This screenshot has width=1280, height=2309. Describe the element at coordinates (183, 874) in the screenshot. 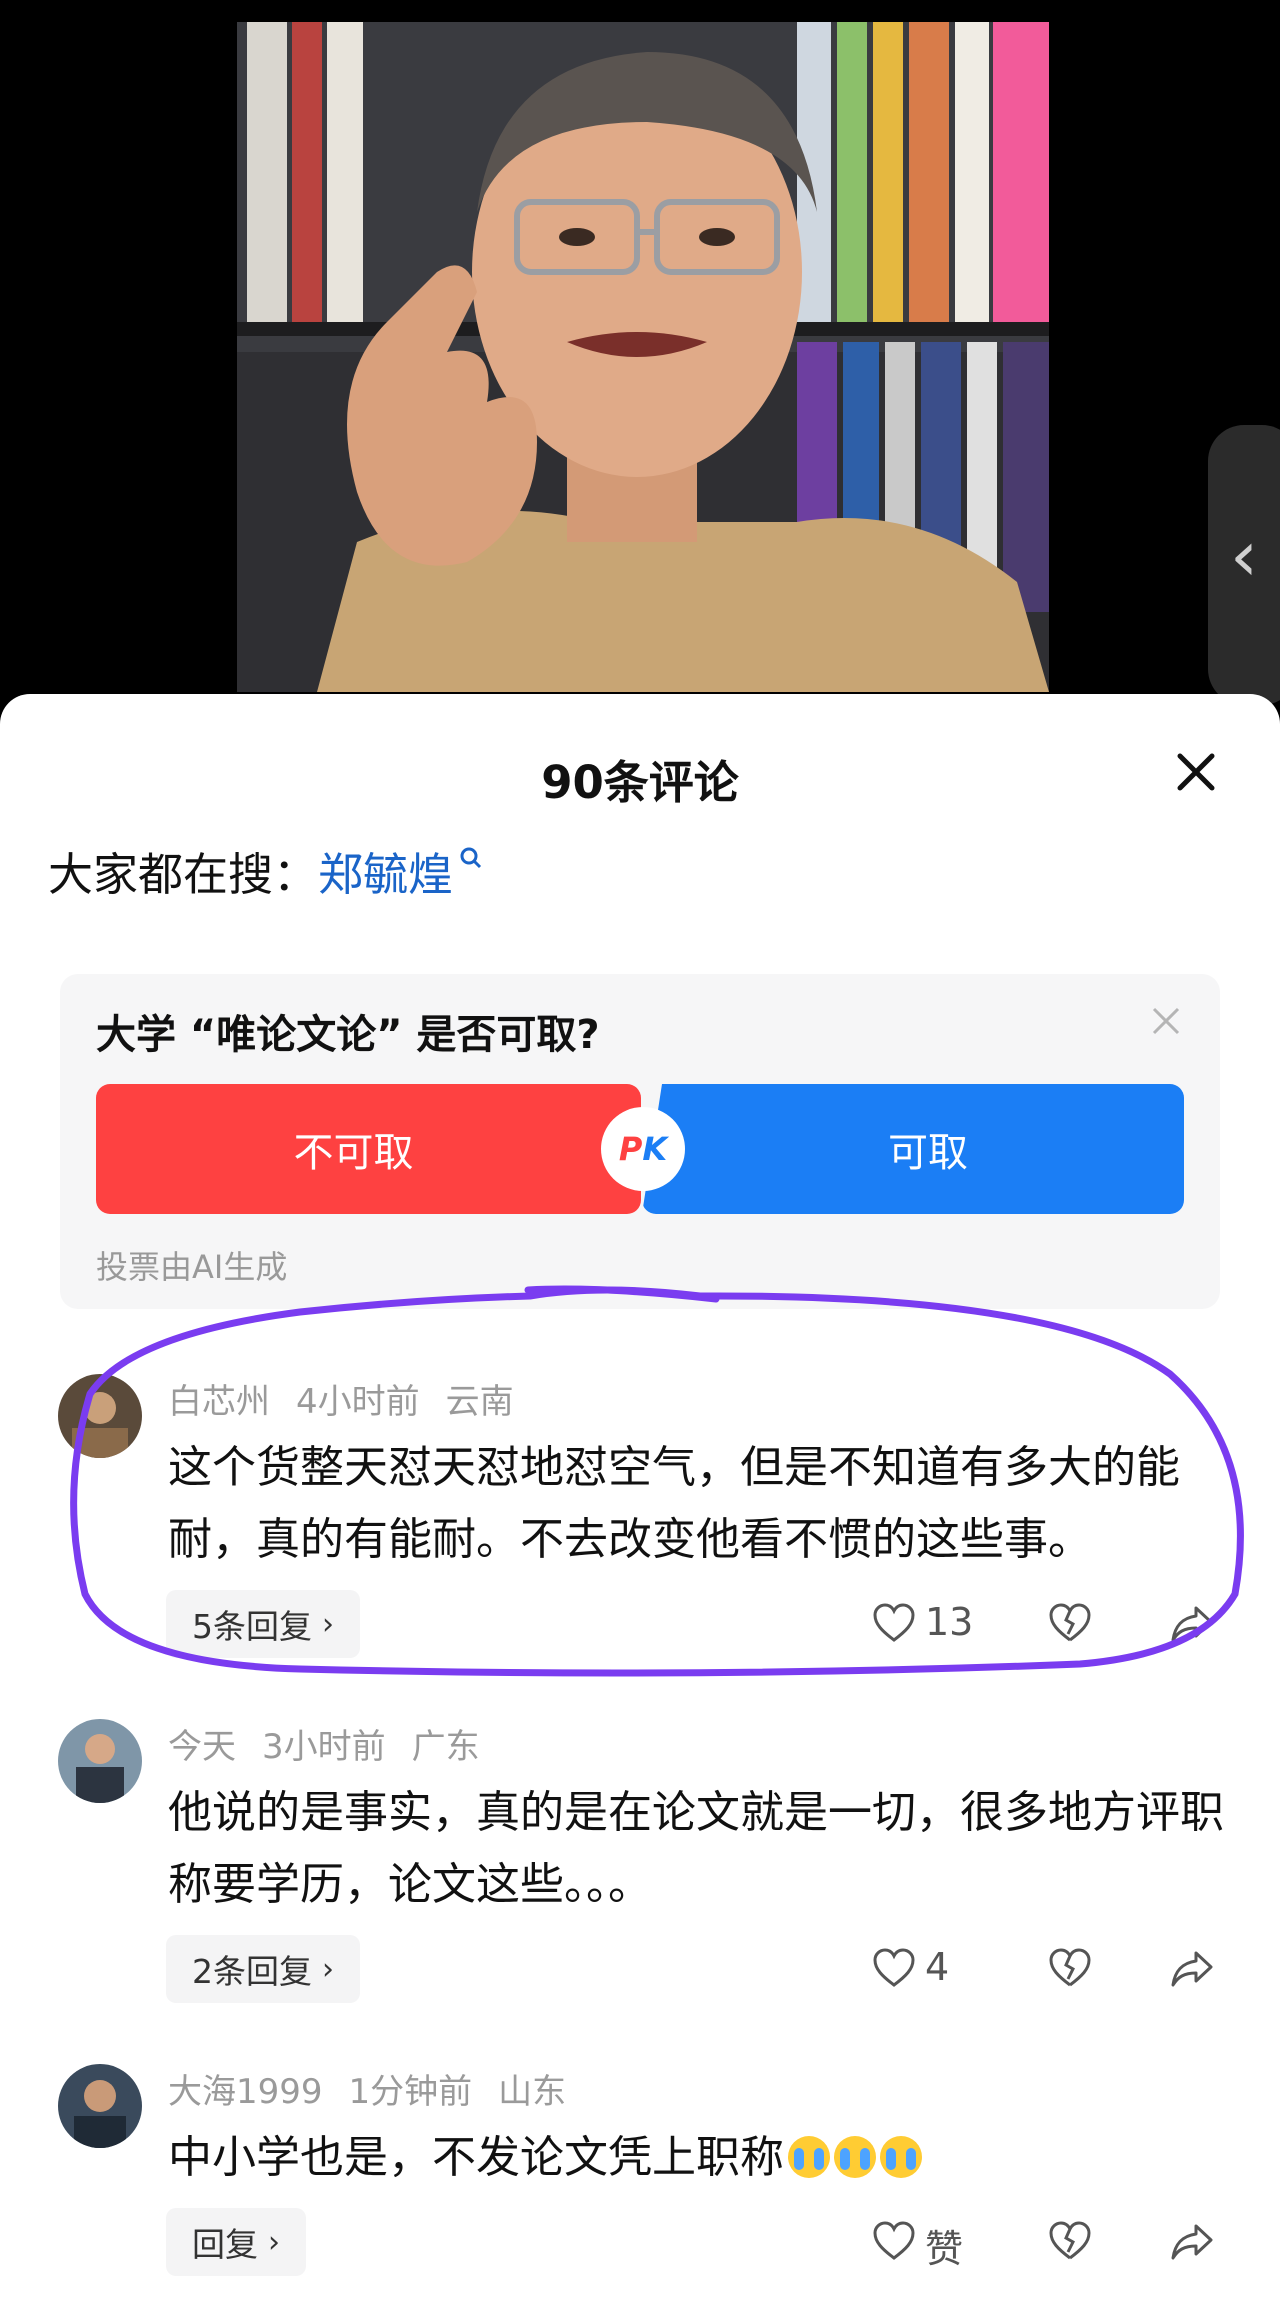

I see `trending-search-prefix: 大家都在搜：` at that location.